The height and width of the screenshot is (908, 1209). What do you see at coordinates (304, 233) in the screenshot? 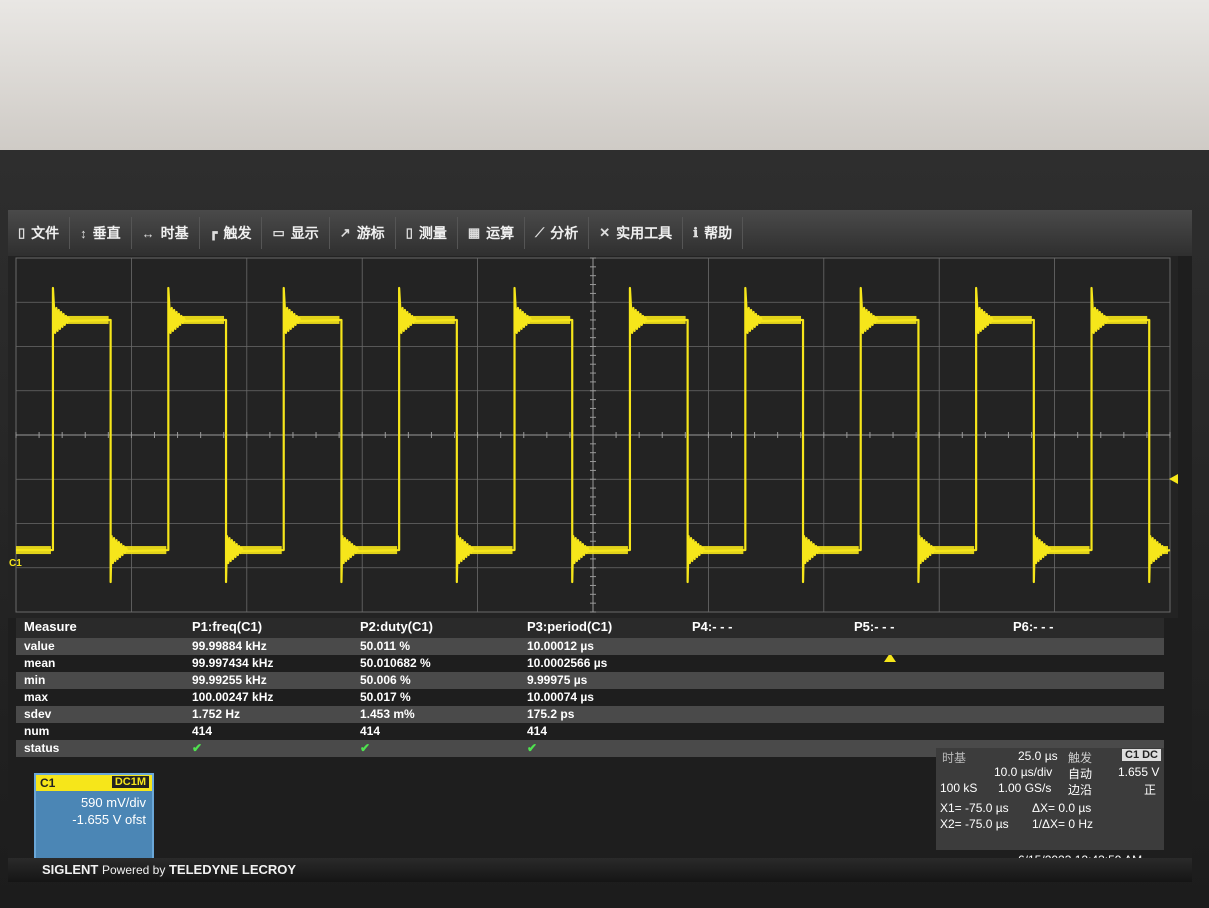
I see `menu-label: 显示` at bounding box center [304, 233].